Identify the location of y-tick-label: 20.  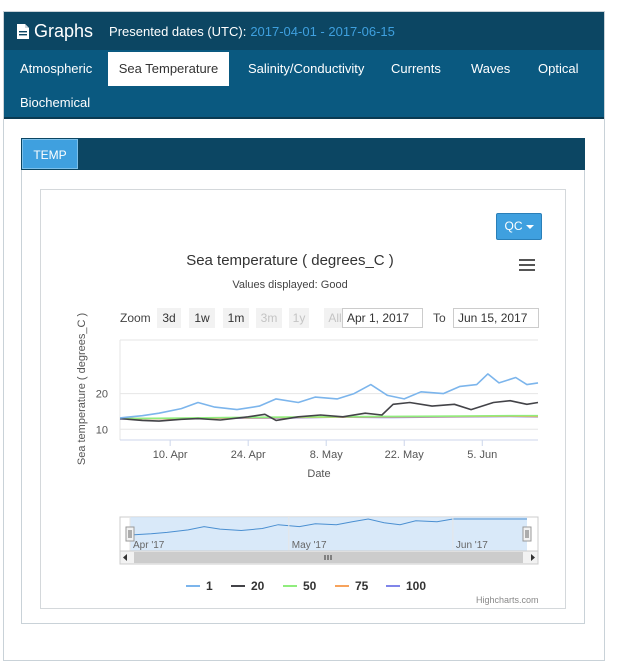
(102, 395).